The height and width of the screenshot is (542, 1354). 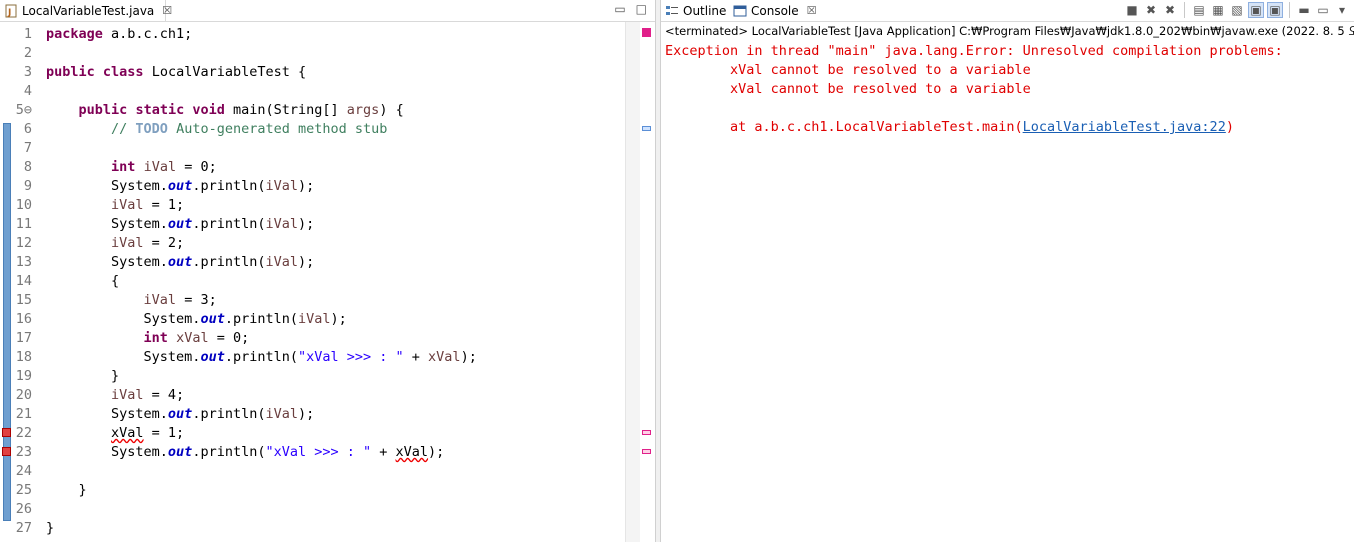 I want to click on remove-all-icon: ✖, so click(x=1170, y=10).